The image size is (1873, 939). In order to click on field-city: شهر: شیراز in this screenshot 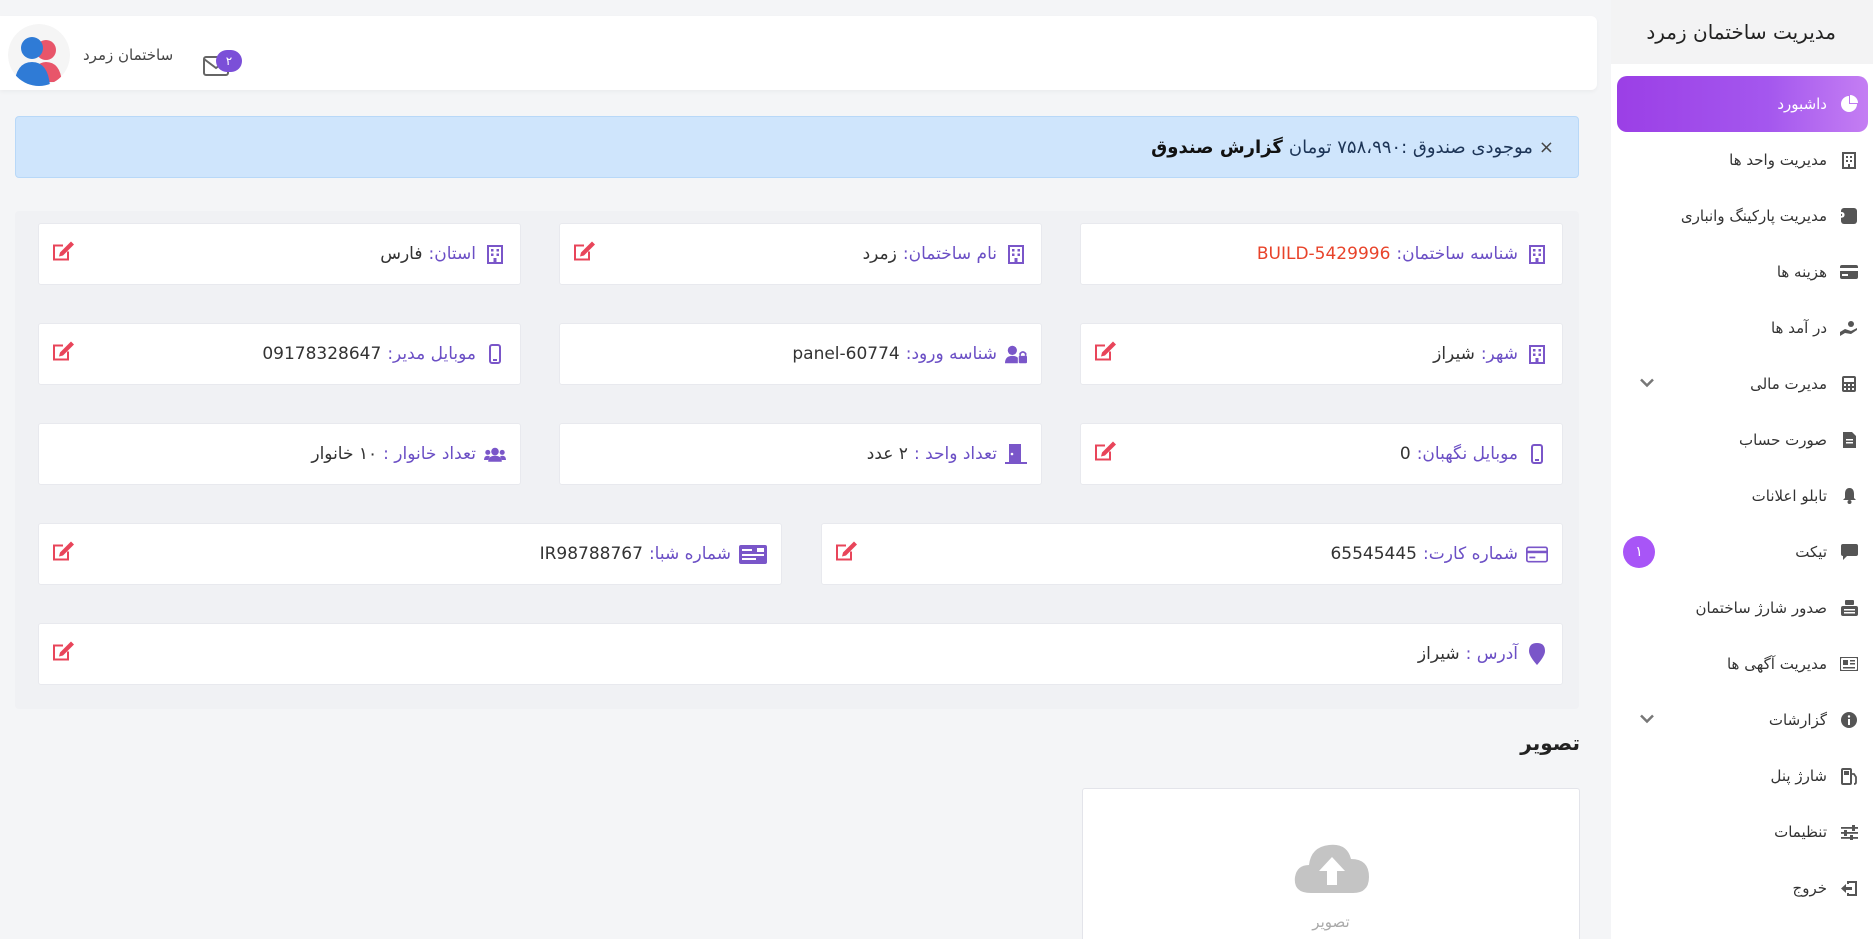, I will do `click(1321, 354)`.